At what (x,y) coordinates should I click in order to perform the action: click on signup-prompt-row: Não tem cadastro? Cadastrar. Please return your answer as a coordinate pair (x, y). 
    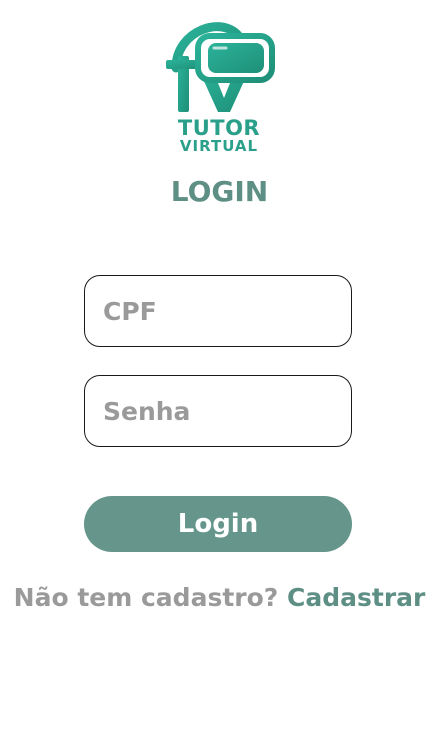
    Looking at the image, I should click on (219, 598).